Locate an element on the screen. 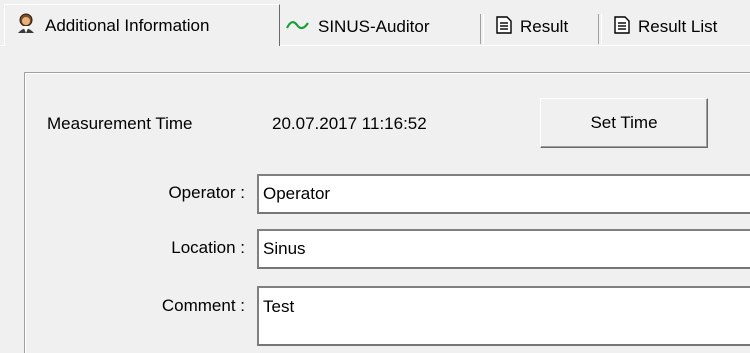 The height and width of the screenshot is (353, 750). tab-label: Result is located at coordinates (544, 26).